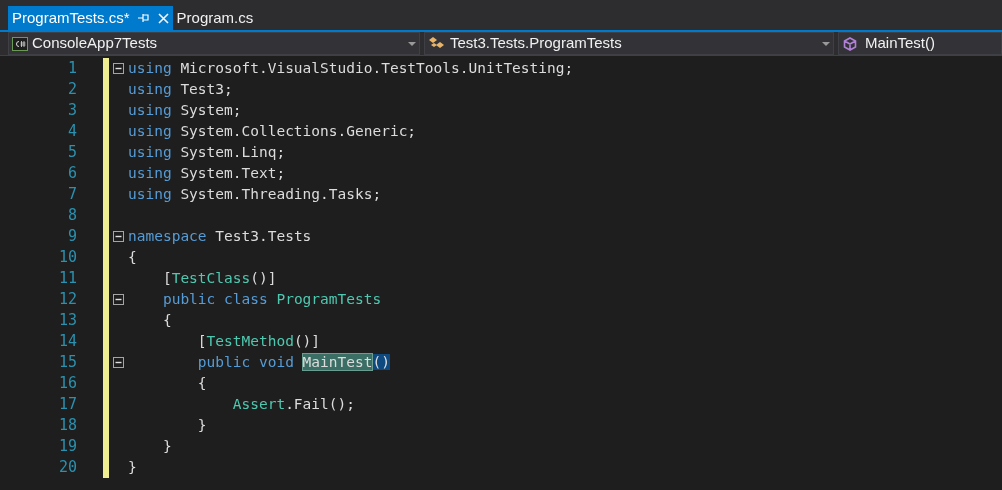 Image resolution: width=1002 pixels, height=490 pixels. Describe the element at coordinates (67, 447) in the screenshot. I see `line-number: 19` at that location.